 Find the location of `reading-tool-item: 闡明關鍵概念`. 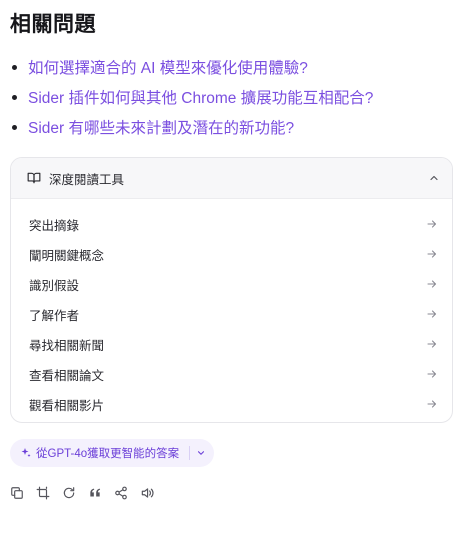

reading-tool-item: 闡明關鍵概念 is located at coordinates (231, 254).